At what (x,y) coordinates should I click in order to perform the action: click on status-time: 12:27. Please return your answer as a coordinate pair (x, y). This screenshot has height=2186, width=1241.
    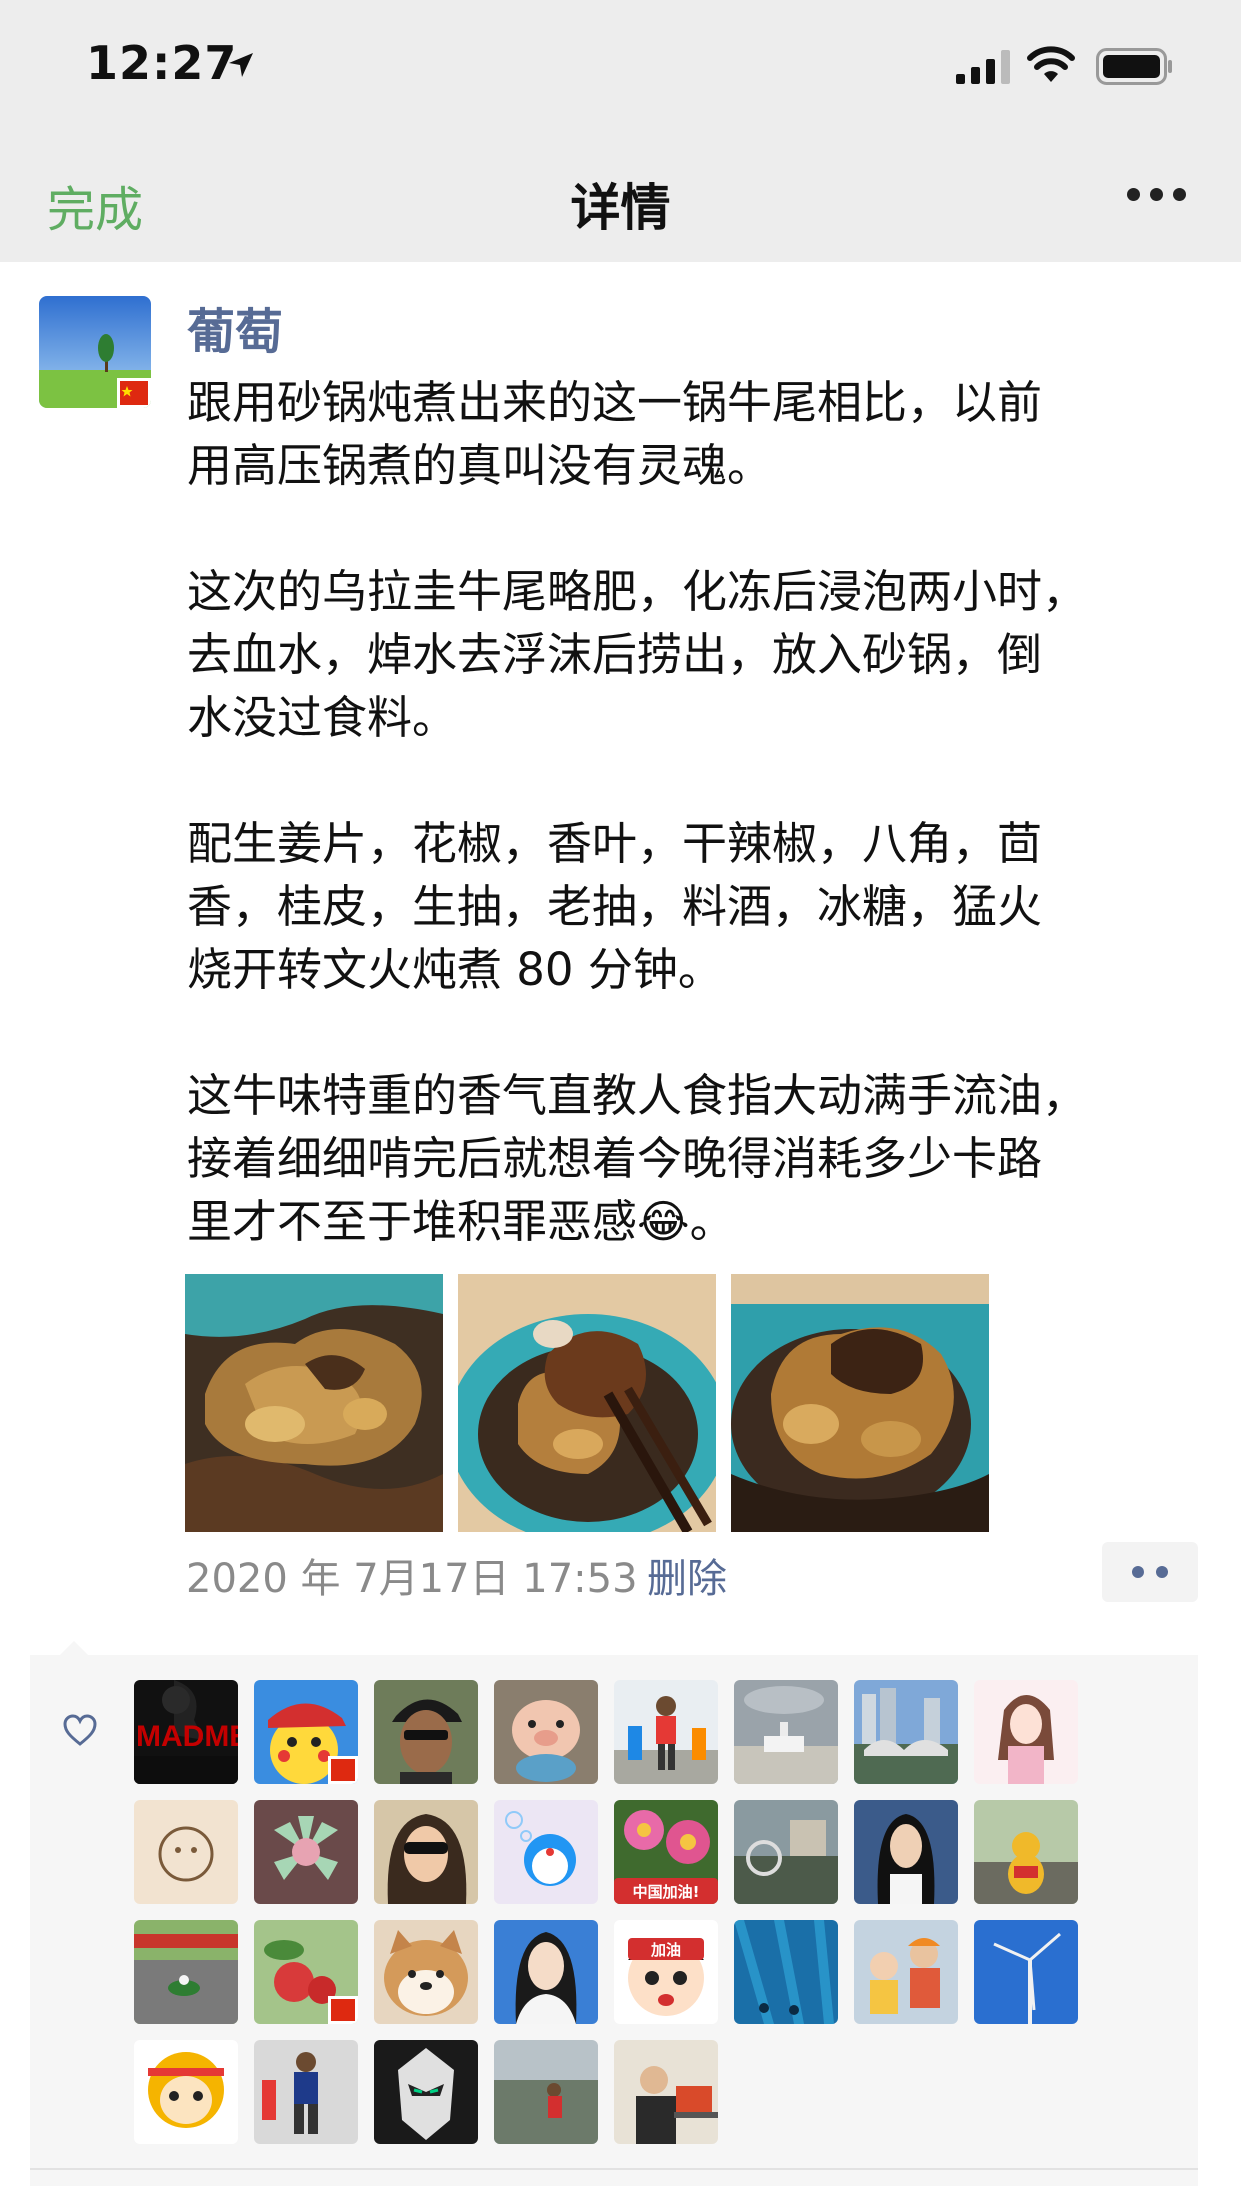
    Looking at the image, I should click on (162, 63).